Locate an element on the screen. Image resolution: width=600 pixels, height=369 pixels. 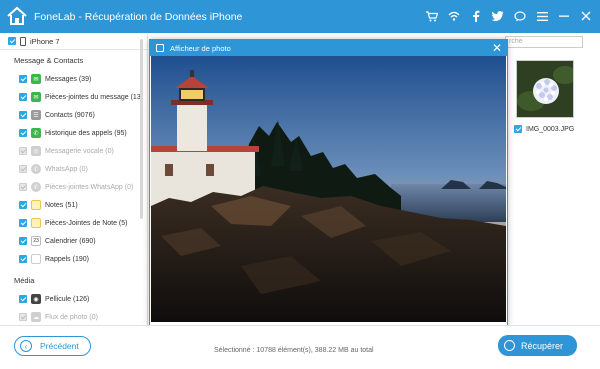
sidebar-item-note-attachments: Pièces-Jointes de Note (5) is located at coordinates (73, 223).